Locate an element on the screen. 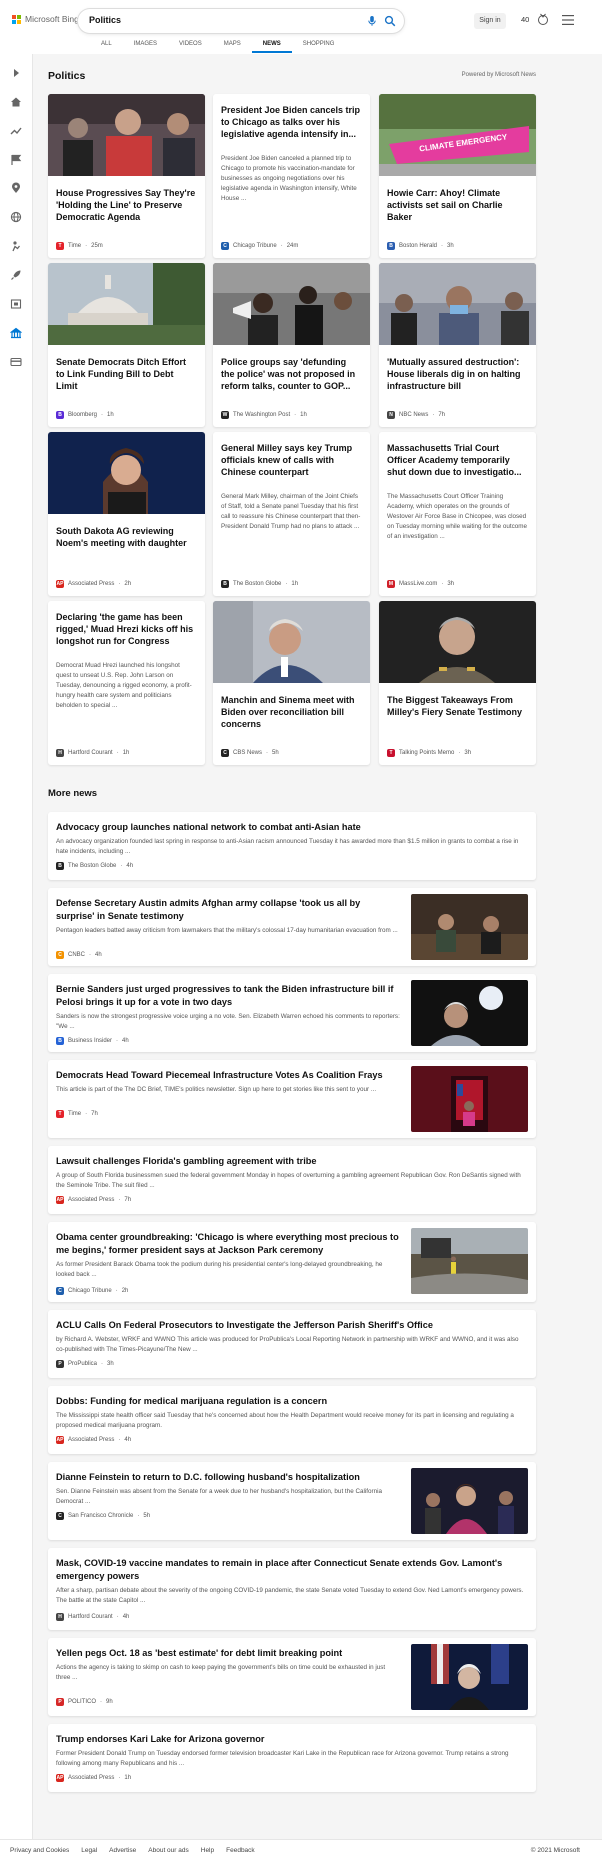 This screenshot has width=602, height=1861. sign-in-button: Sign in is located at coordinates (490, 21).